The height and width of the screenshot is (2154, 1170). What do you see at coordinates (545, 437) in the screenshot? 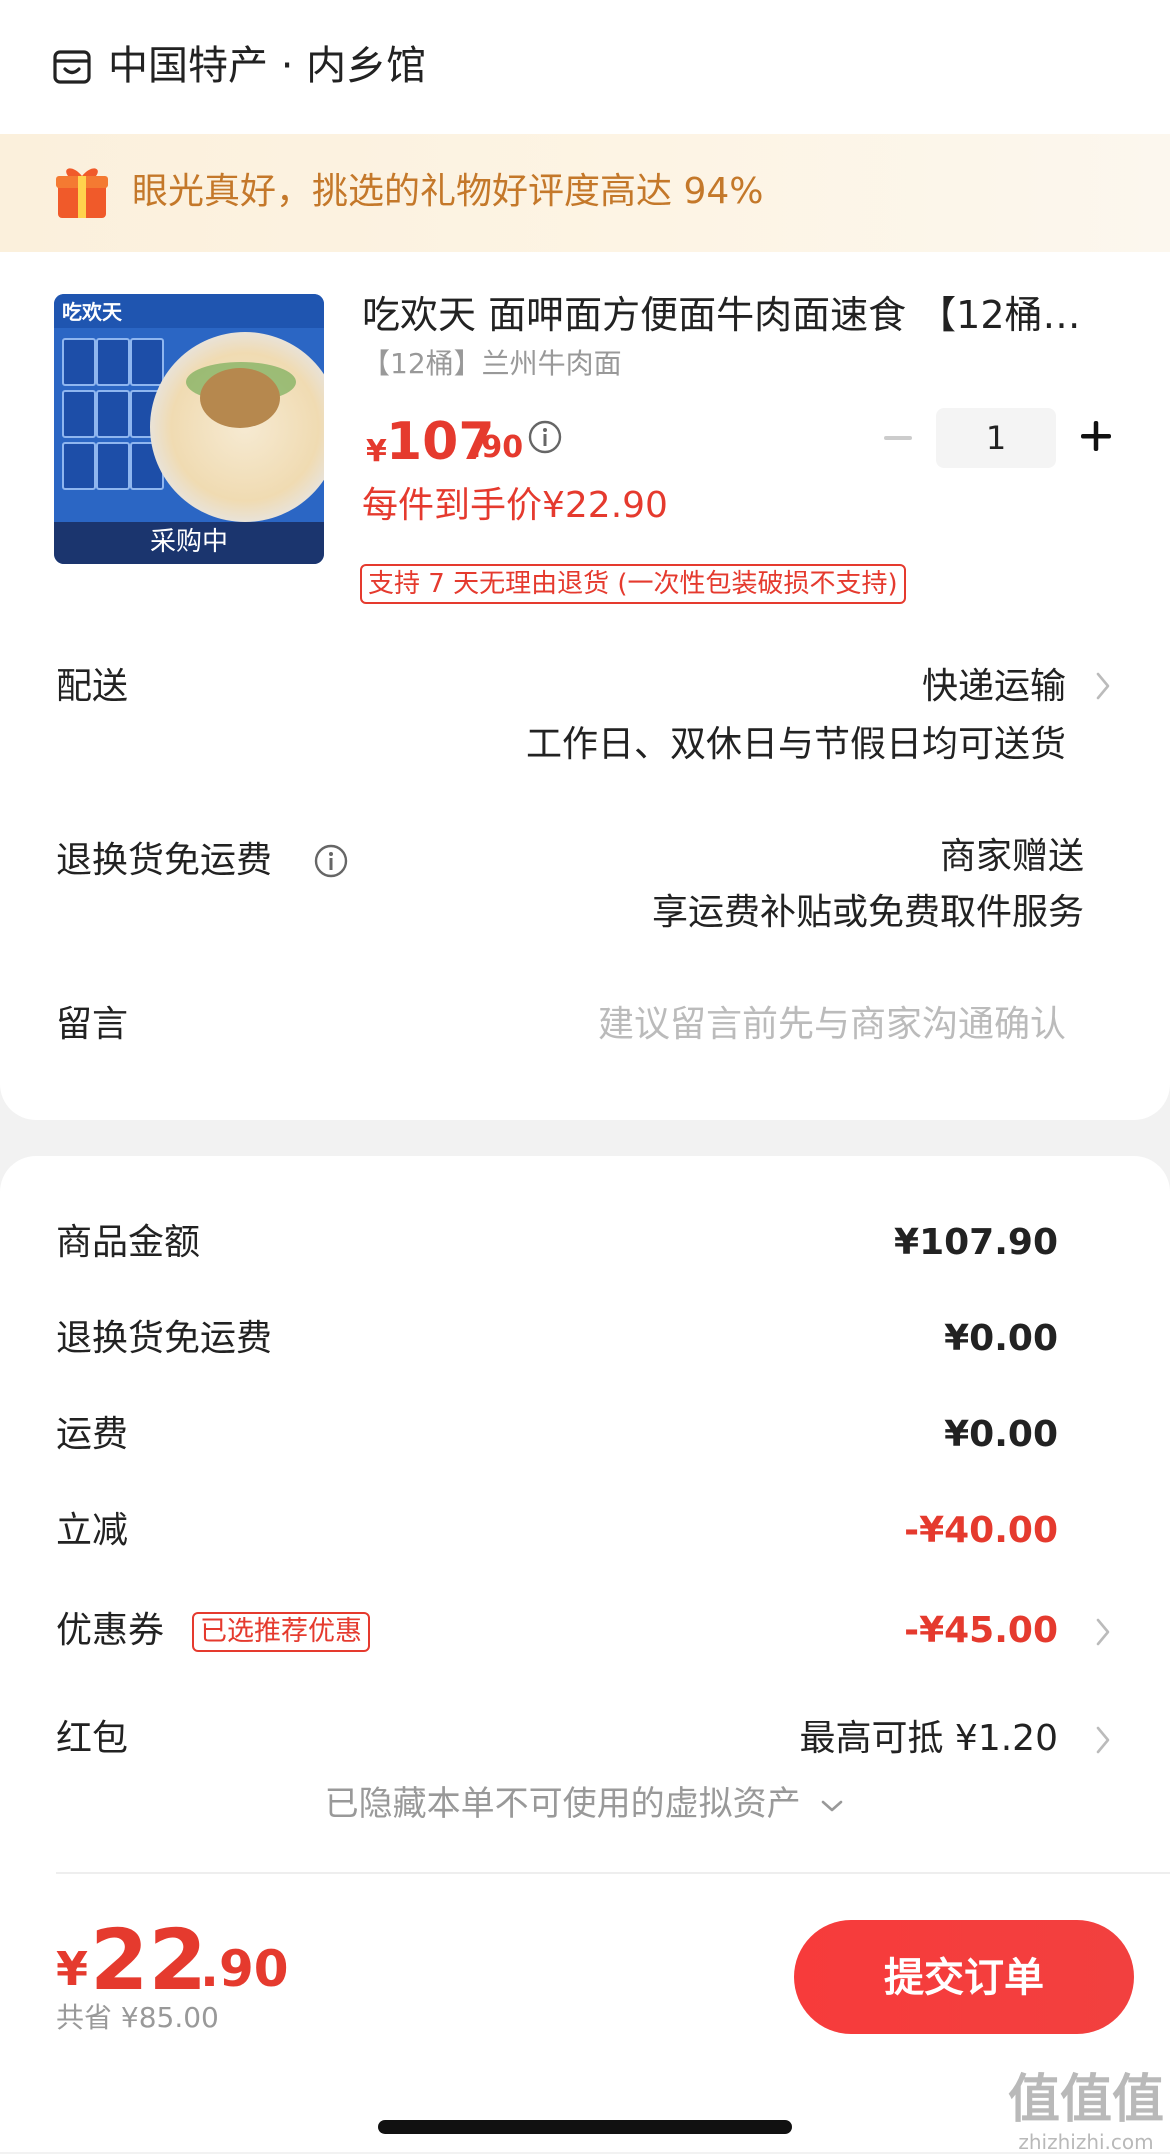
I see `price-info-icon` at bounding box center [545, 437].